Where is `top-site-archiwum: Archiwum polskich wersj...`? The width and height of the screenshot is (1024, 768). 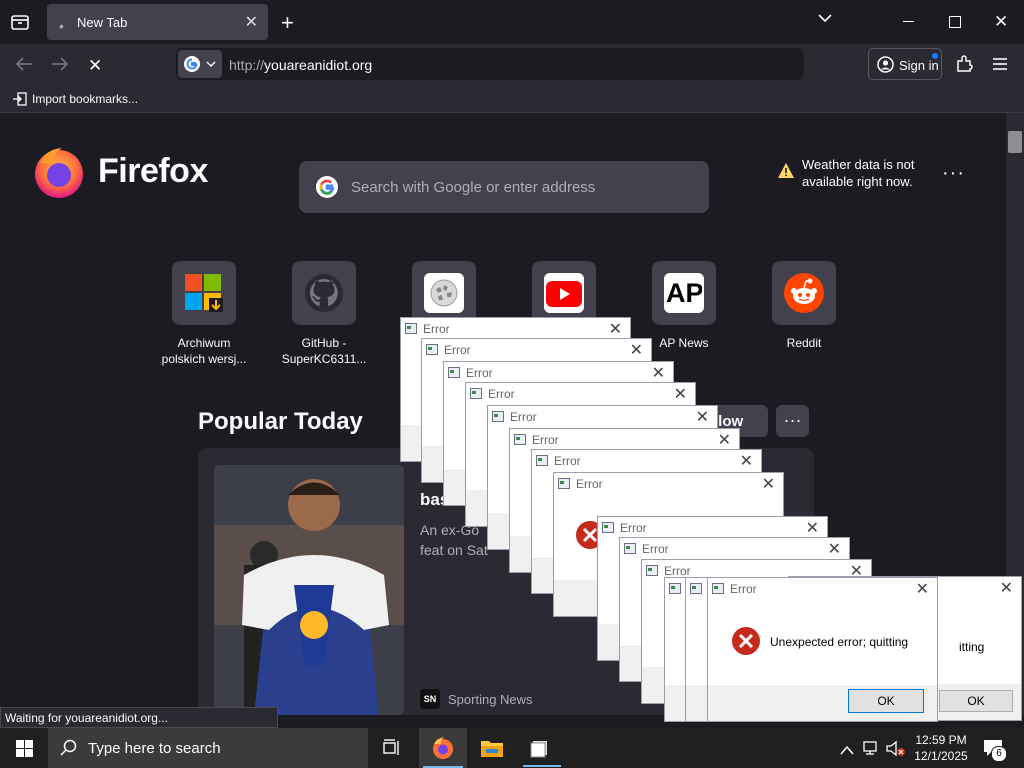 top-site-archiwum: Archiwum polskich wersj... is located at coordinates (204, 314).